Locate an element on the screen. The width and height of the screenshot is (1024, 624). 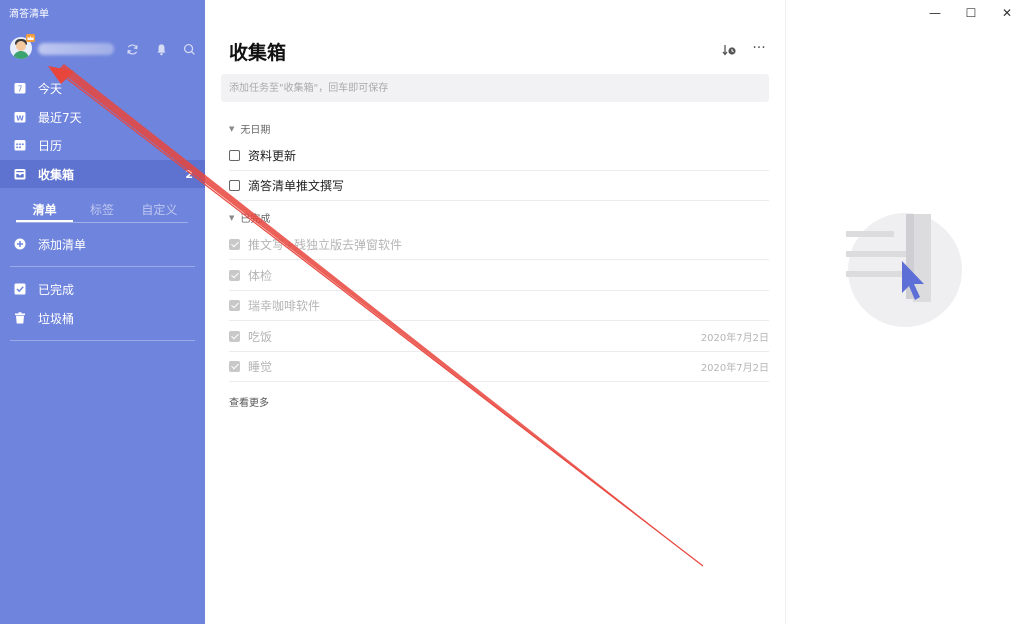
maximize-icon: ☐ is located at coordinates (971, 13).